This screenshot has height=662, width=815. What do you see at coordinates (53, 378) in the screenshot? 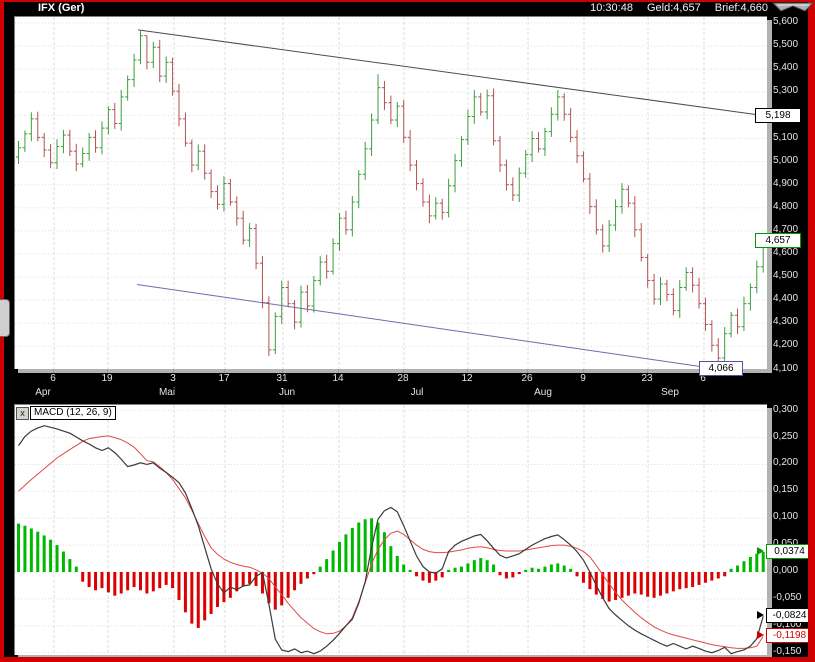
I see `date-axis-day-label: 6` at bounding box center [53, 378].